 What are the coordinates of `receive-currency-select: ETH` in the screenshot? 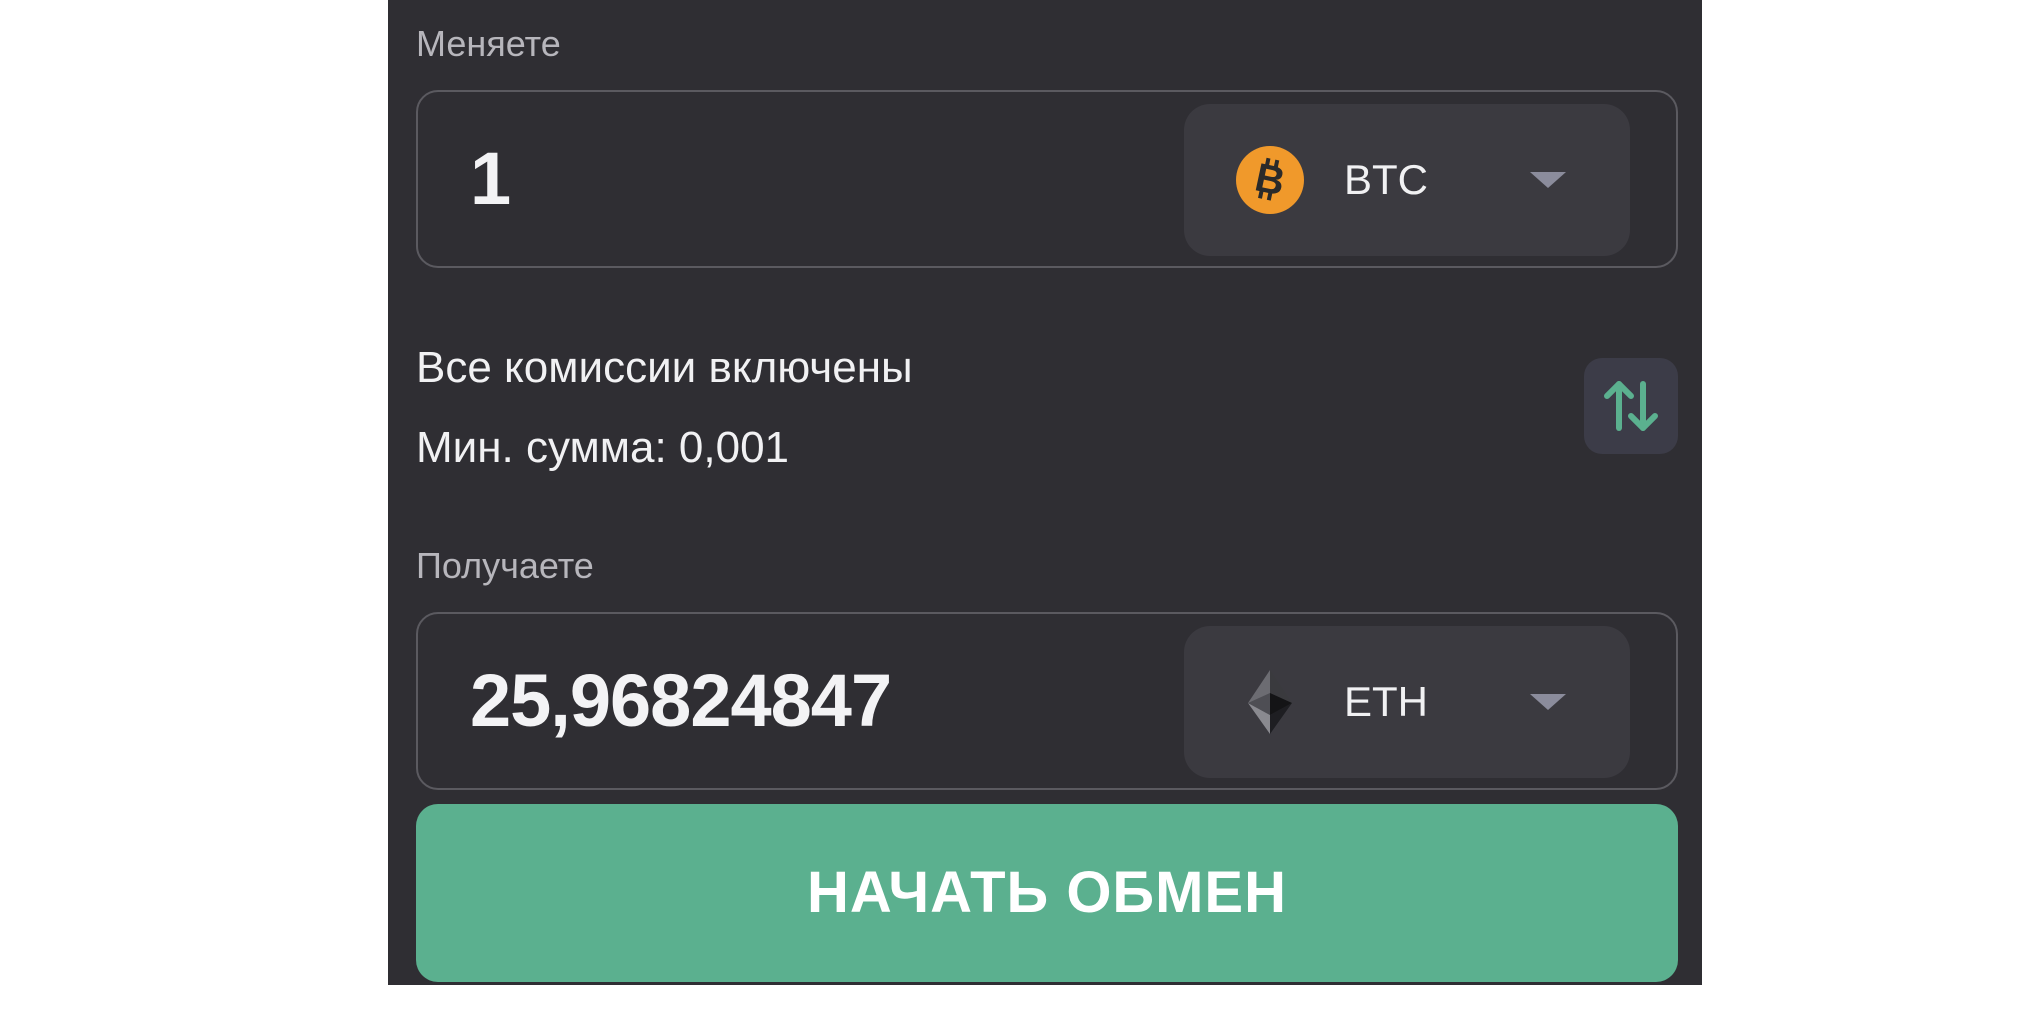 It's located at (1407, 702).